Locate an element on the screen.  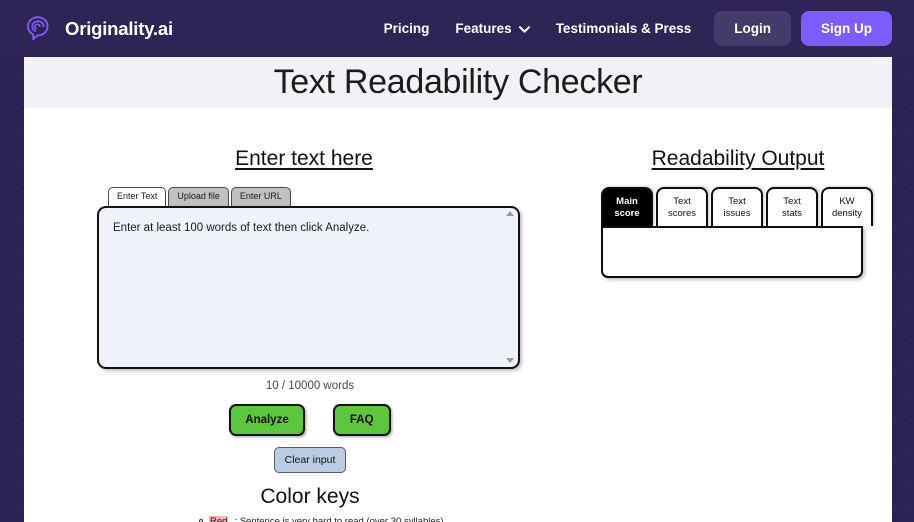
tab-main-score: Main score is located at coordinates (627, 206).